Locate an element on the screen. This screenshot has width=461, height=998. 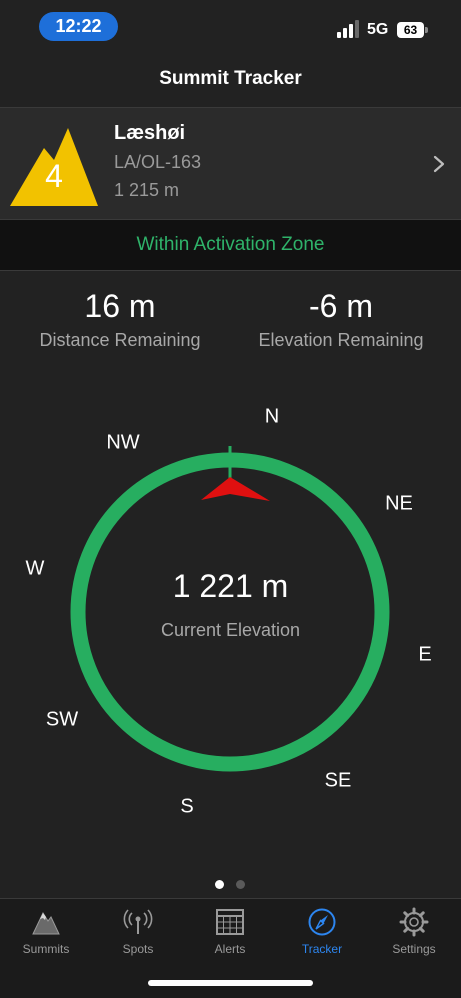
tab-label-settings: Settings is located at coordinates (414, 949).